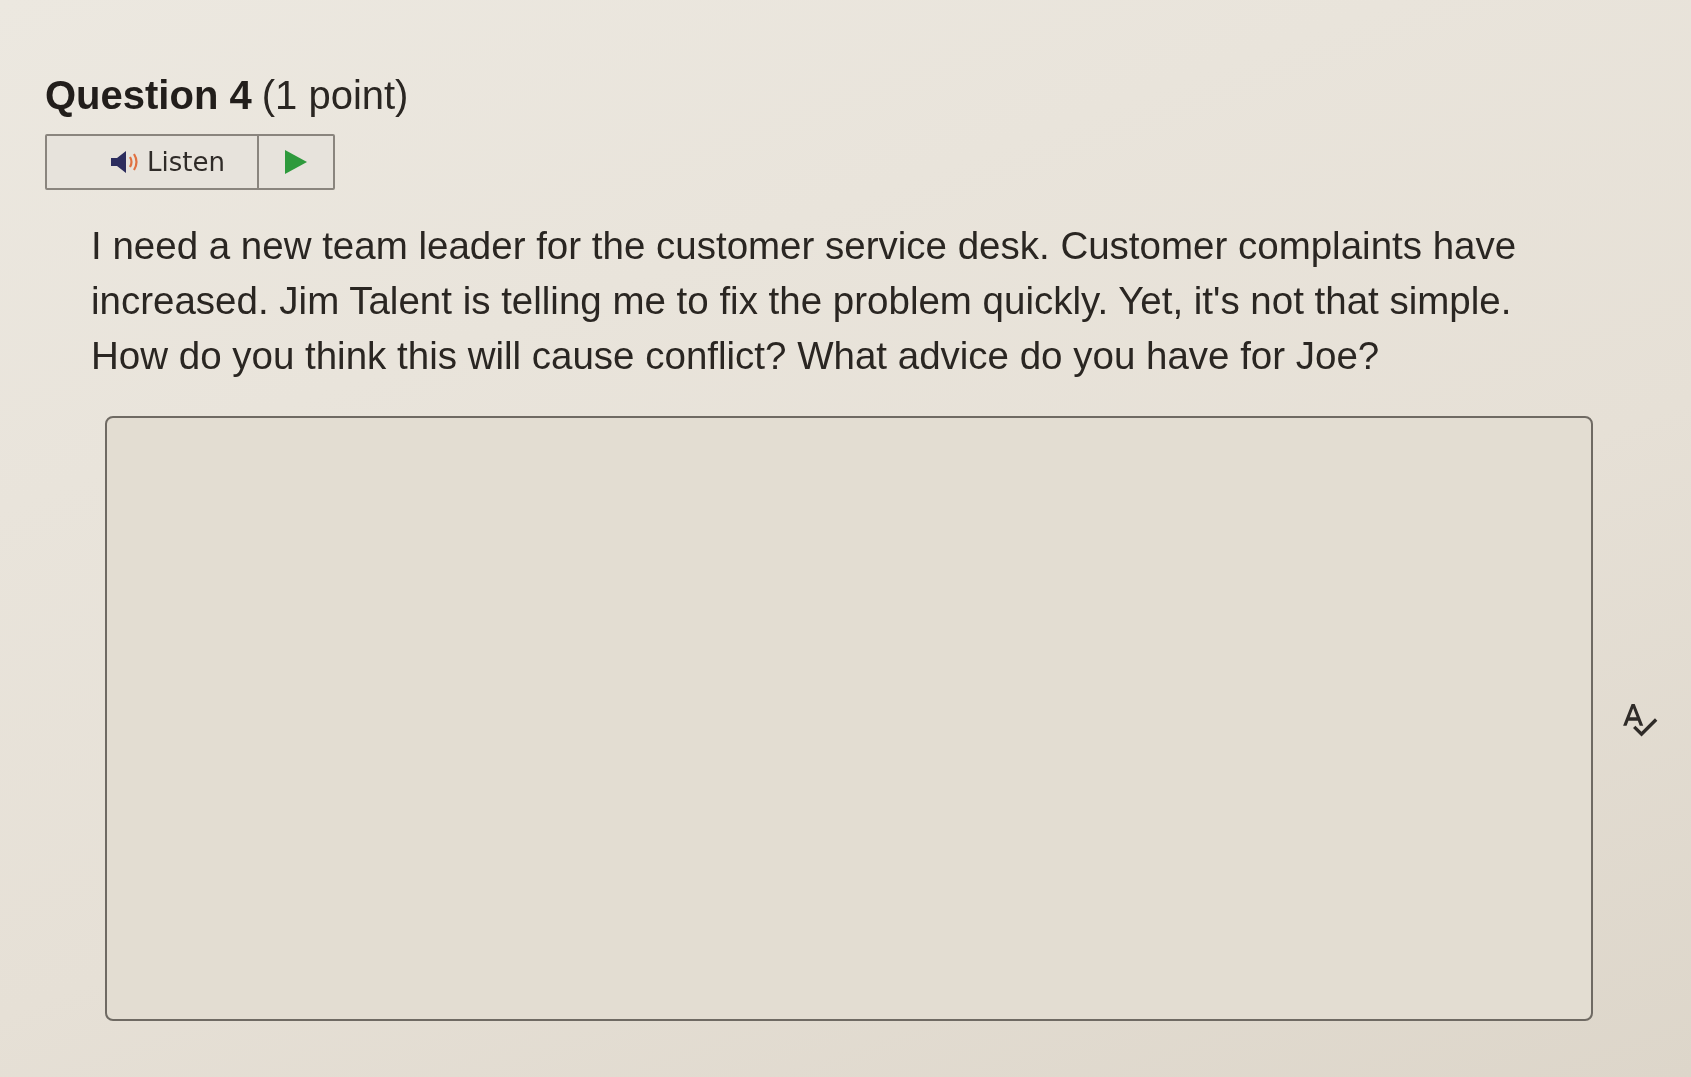  Describe the element at coordinates (804, 301) in the screenshot. I see `question-prompt: I need a new team leader for the customer service desk. Customer complaints have increased. Jim Talent is telling me to fix the problem quickly. Yet, it's not that simple. How do you think this will cause conflict? What advice do you have for Joe?` at that location.